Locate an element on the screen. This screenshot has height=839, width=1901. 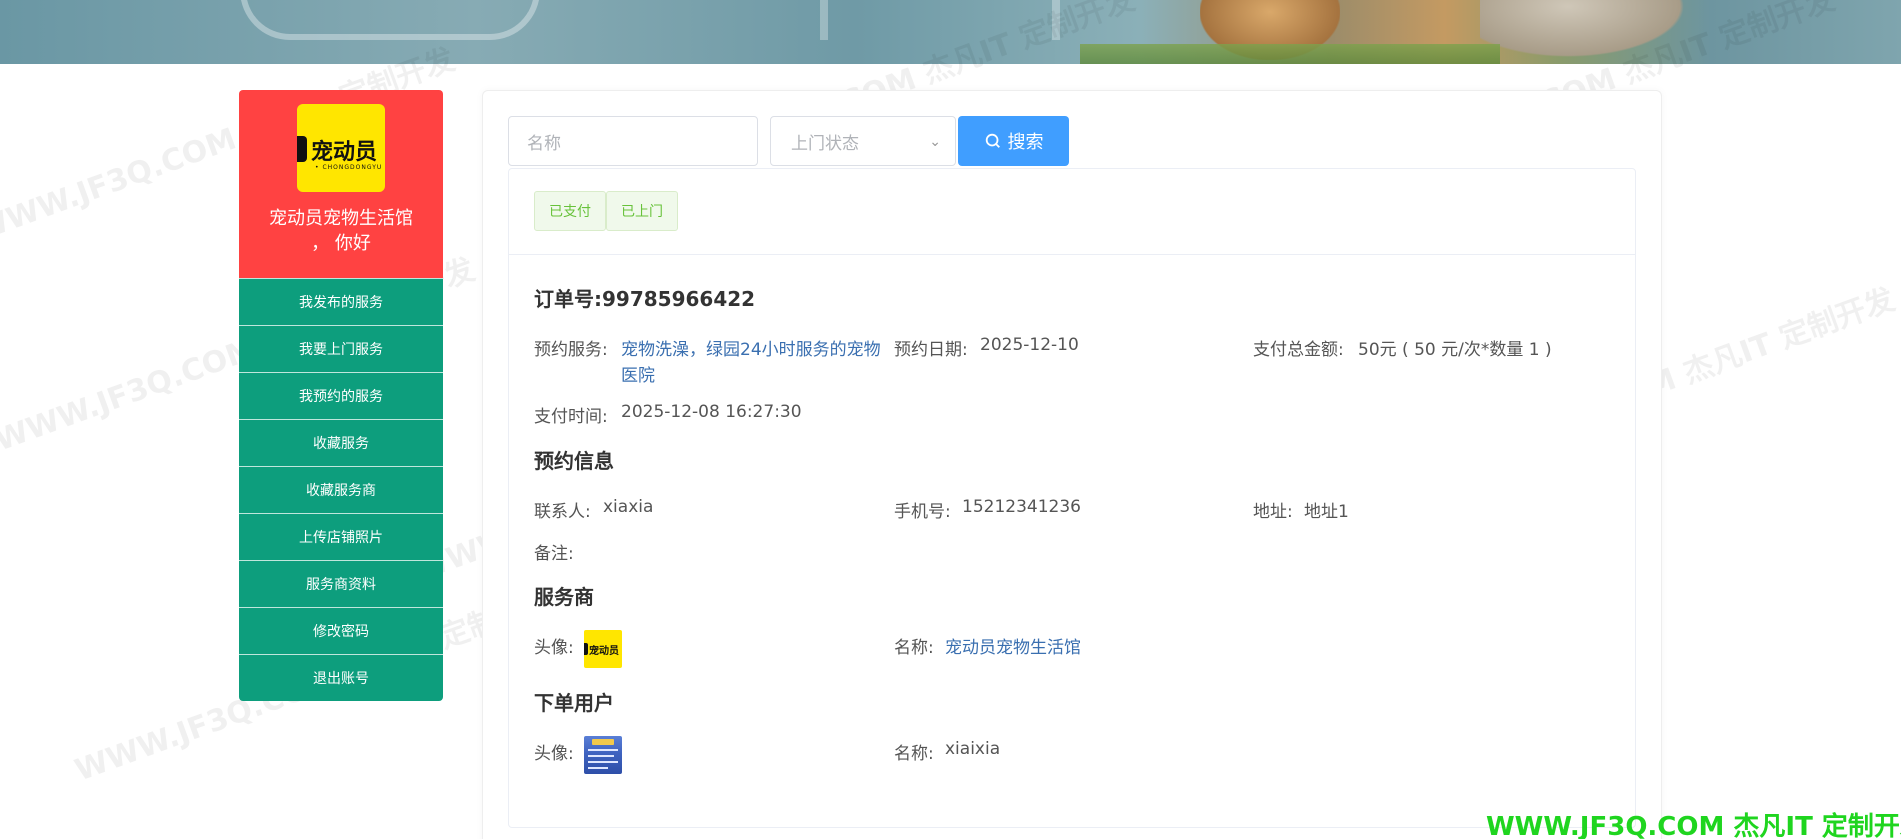
greeting-text: 宠动员宠物生活馆 ， 你好 is located at coordinates (341, 231).